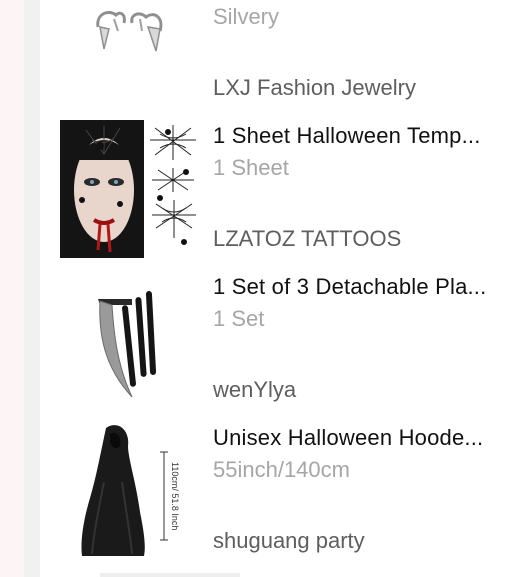 The height and width of the screenshot is (577, 512). I want to click on store-name: wenYlya, so click(254, 390).